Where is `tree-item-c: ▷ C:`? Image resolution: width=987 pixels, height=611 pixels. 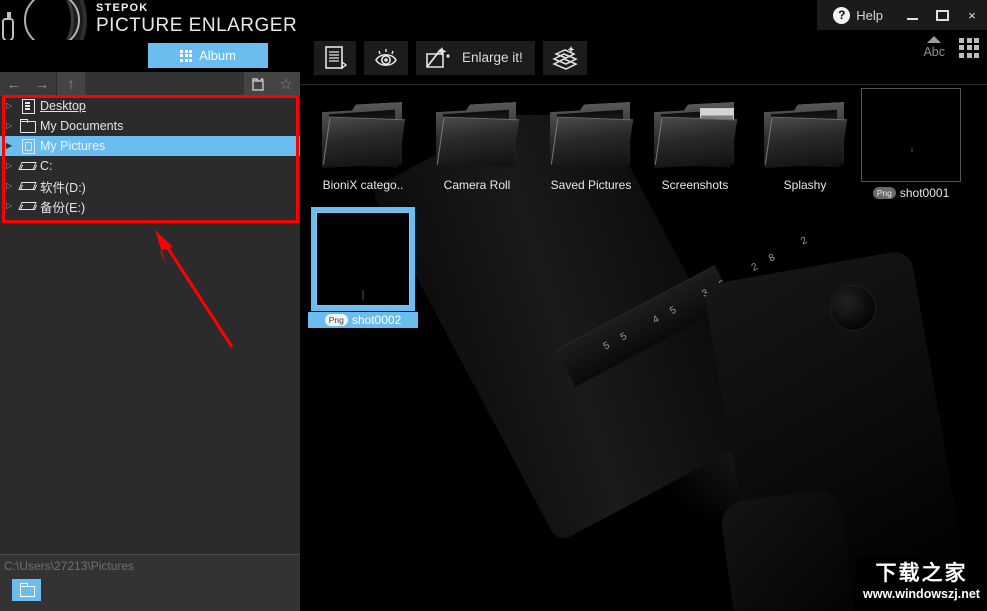
tree-item-c: ▷ C: is located at coordinates (150, 166).